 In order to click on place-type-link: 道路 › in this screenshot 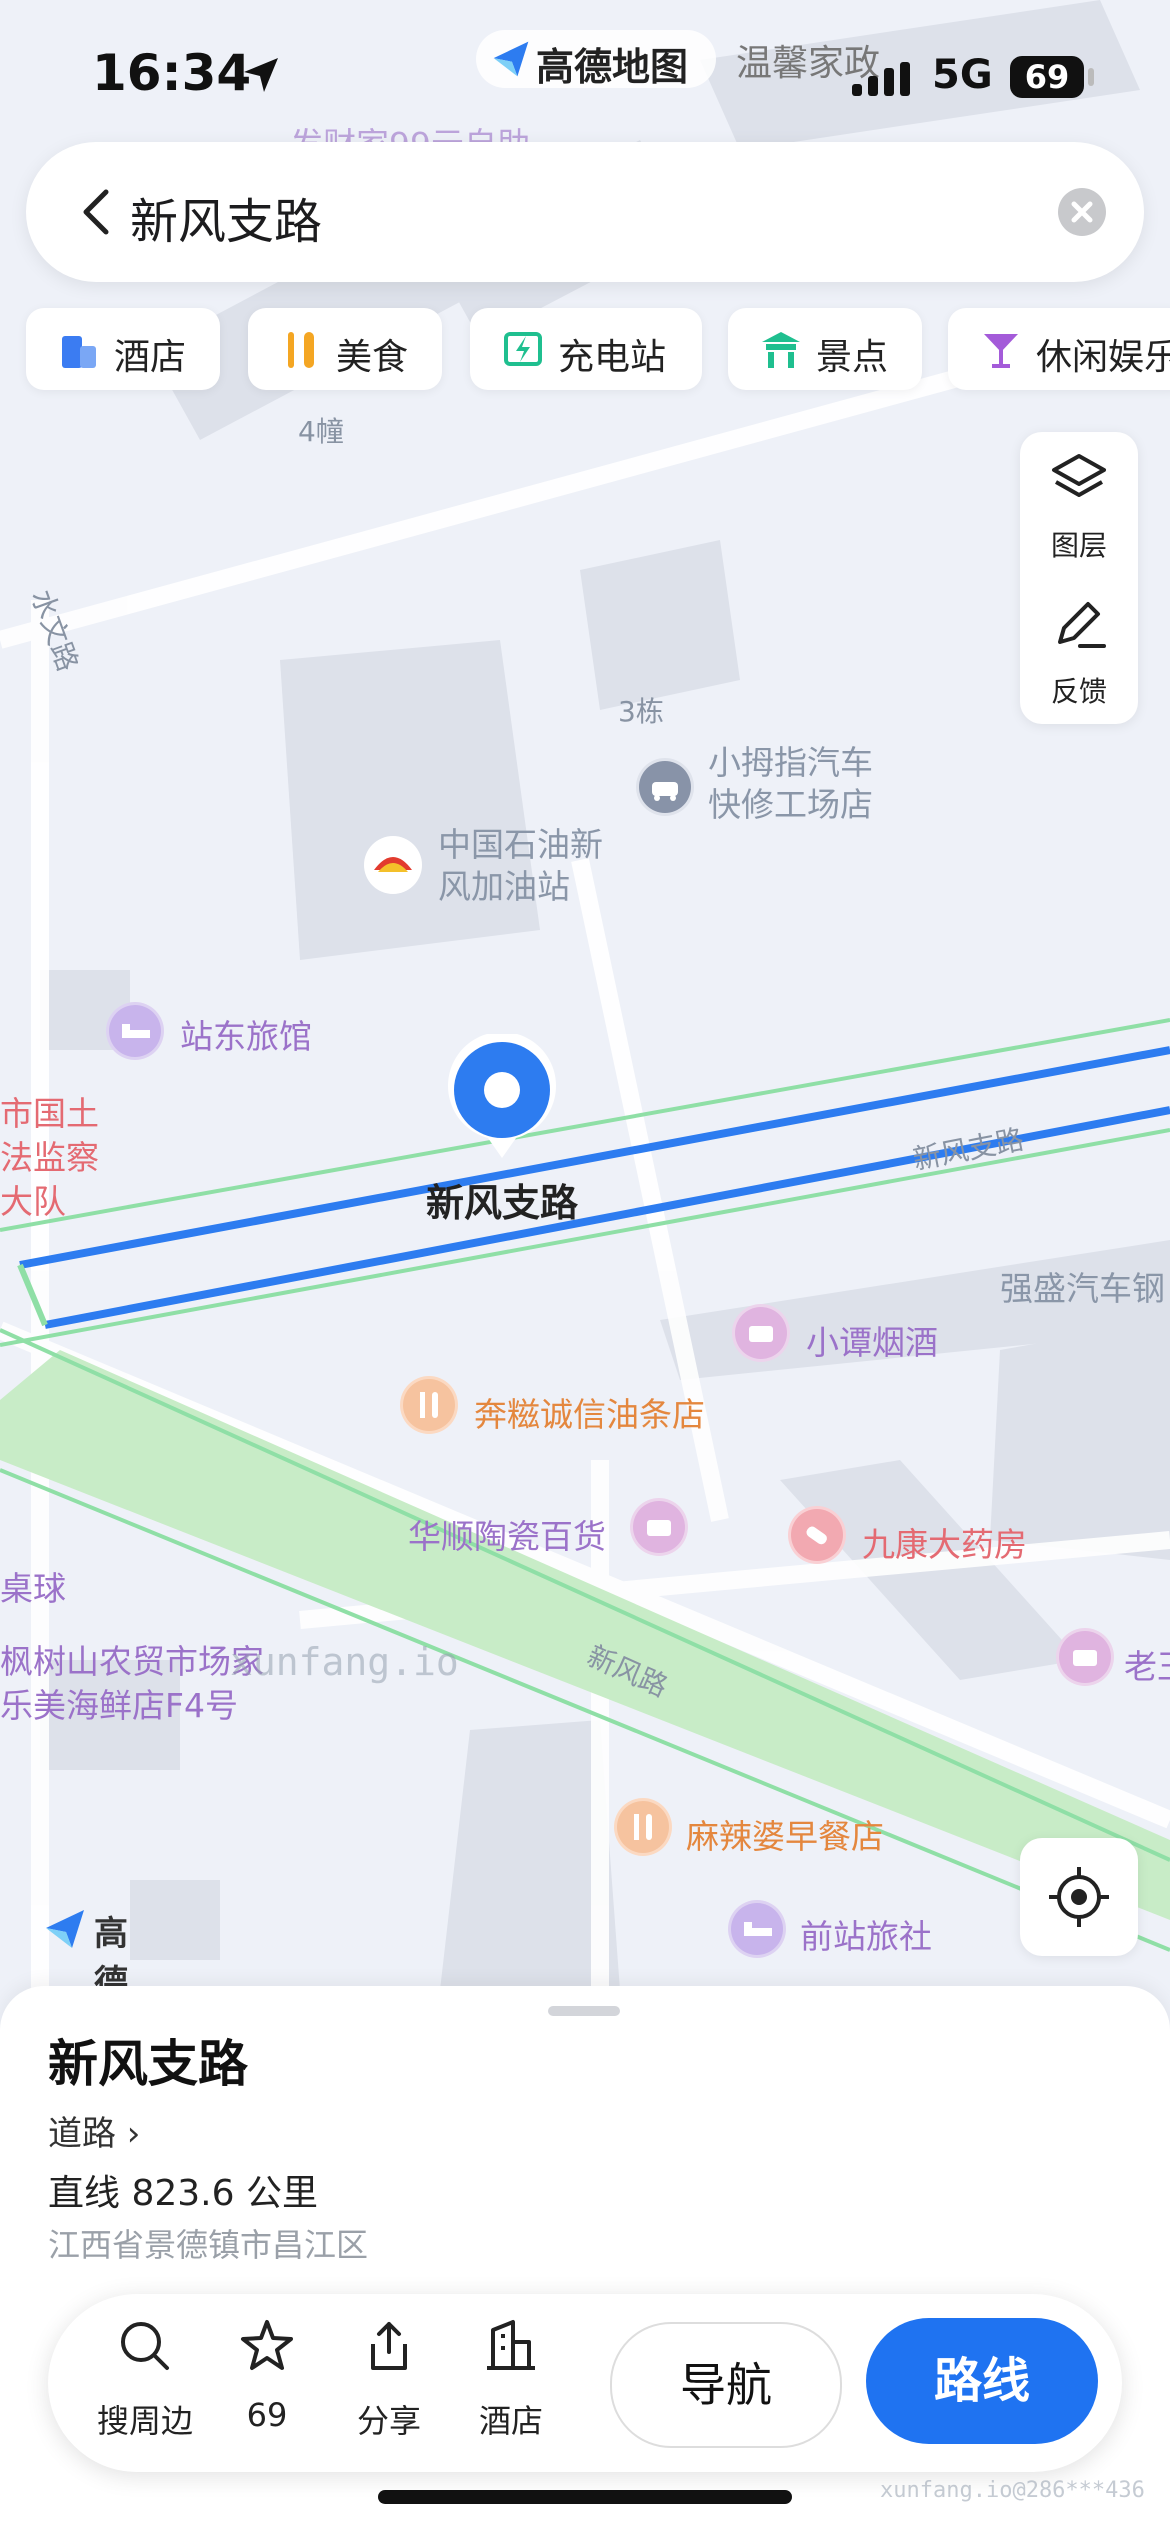, I will do `click(94, 2130)`.